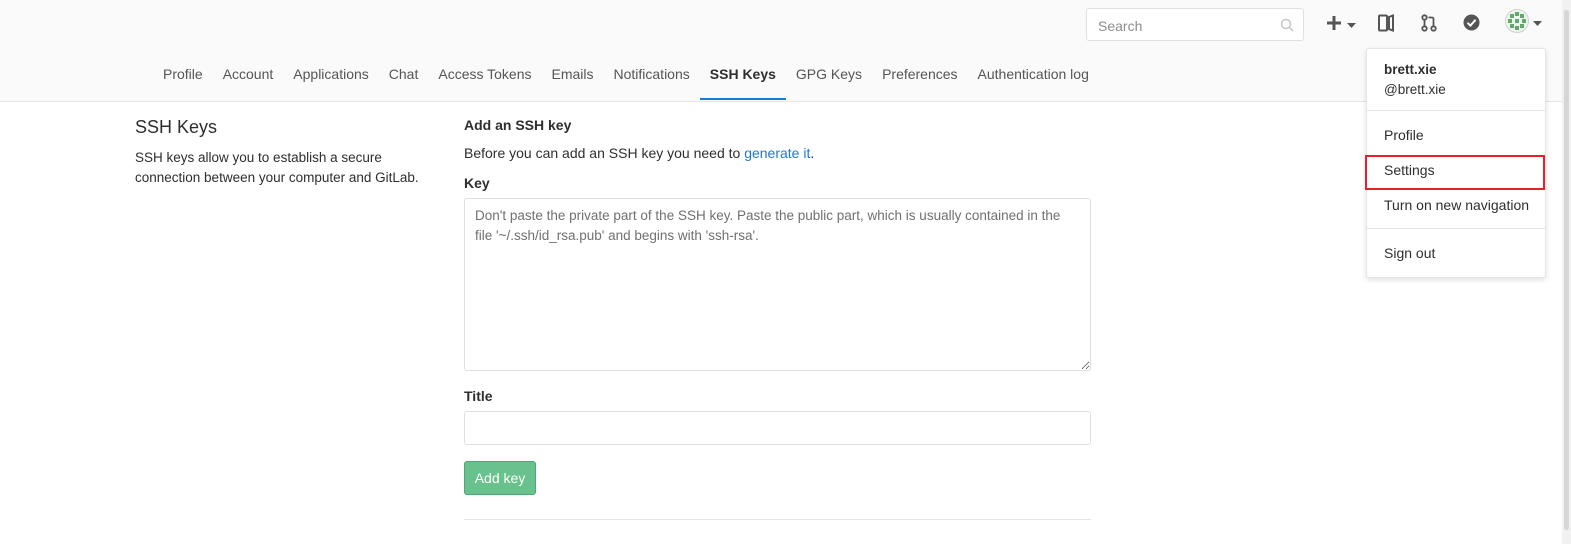 This screenshot has width=1571, height=544. Describe the element at coordinates (1404, 135) in the screenshot. I see `menu-item-profile: Profile` at that location.